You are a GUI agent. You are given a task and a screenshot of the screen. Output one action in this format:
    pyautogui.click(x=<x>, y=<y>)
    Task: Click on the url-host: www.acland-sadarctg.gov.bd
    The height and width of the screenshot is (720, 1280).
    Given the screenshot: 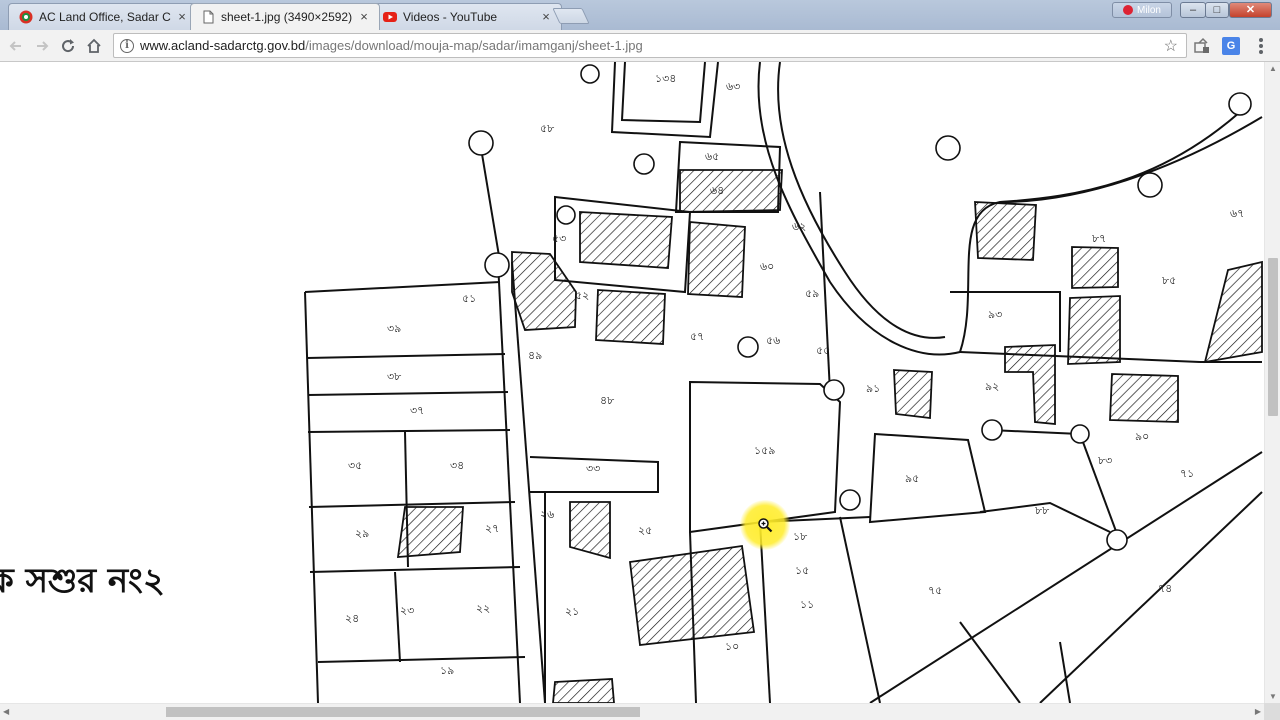 What is the action you would take?
    pyautogui.click(x=223, y=45)
    